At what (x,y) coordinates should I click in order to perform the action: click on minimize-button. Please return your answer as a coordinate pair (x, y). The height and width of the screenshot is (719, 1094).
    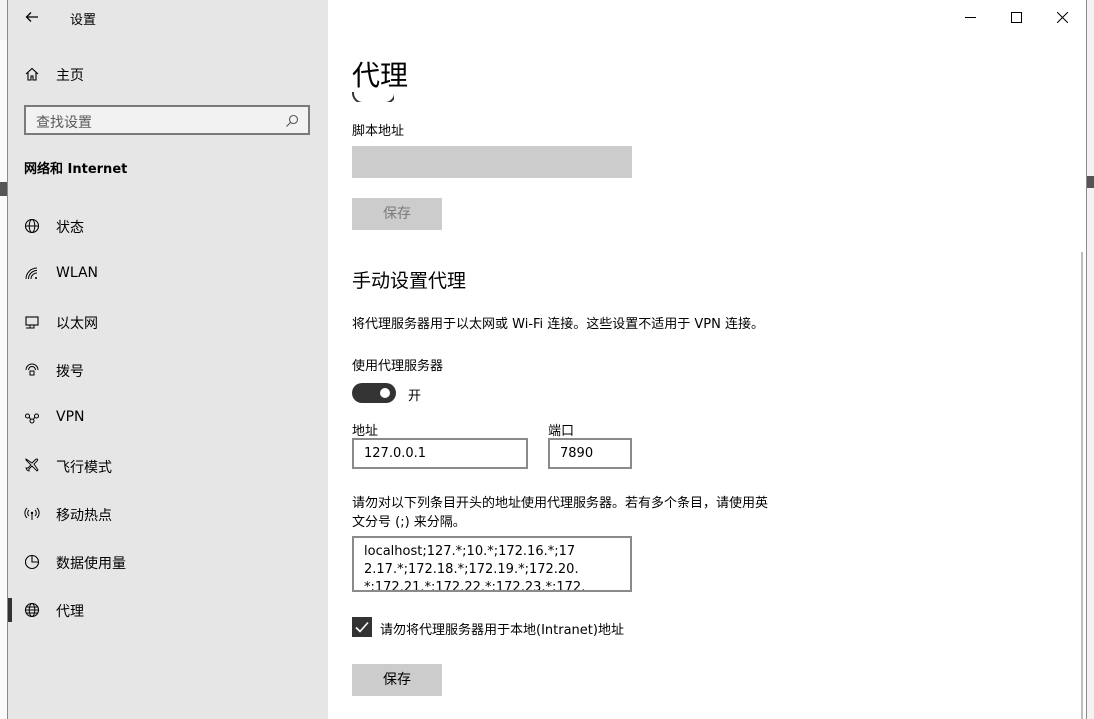
    Looking at the image, I should click on (970, 17).